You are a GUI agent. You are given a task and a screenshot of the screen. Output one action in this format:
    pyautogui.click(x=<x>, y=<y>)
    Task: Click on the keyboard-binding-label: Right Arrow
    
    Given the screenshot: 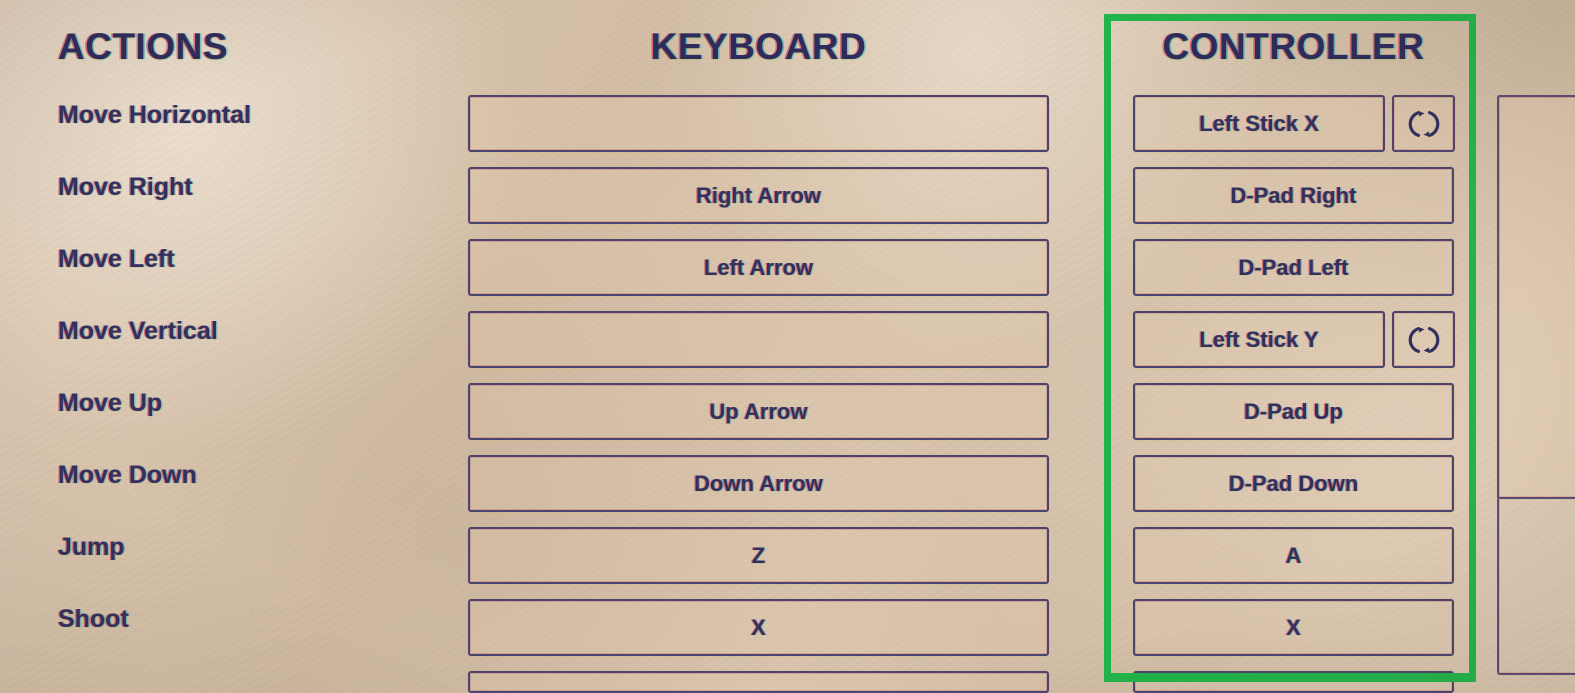 What is the action you would take?
    pyautogui.click(x=758, y=195)
    